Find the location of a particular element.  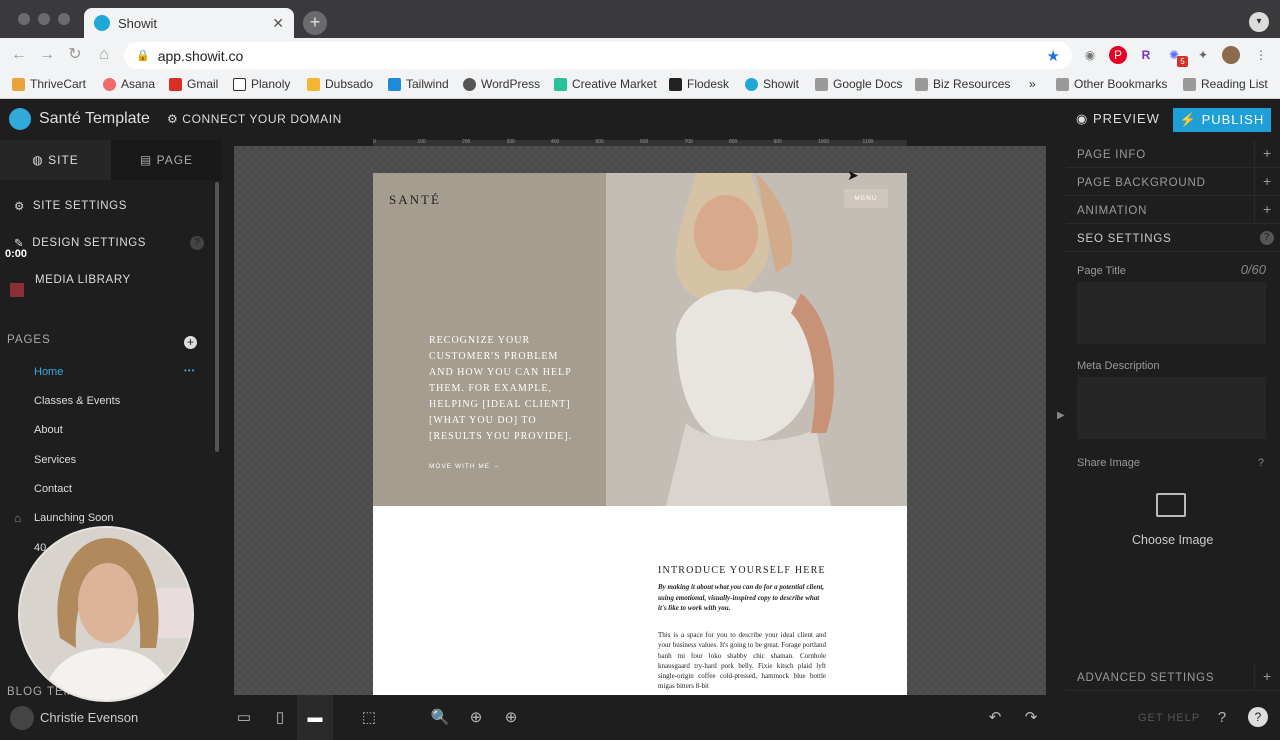

page-info-section: PAGE INFO + is located at coordinates (1173, 154).